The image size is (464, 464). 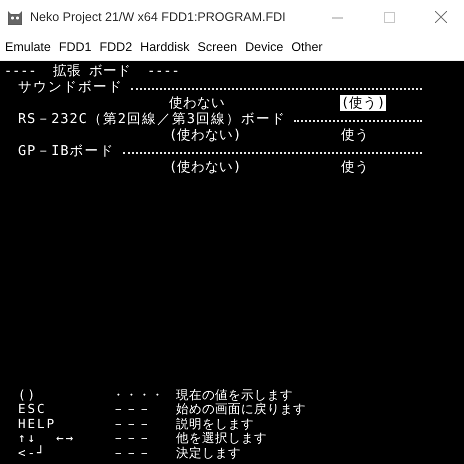 What do you see at coordinates (264, 47) in the screenshot?
I see `menu-item: Device` at bounding box center [264, 47].